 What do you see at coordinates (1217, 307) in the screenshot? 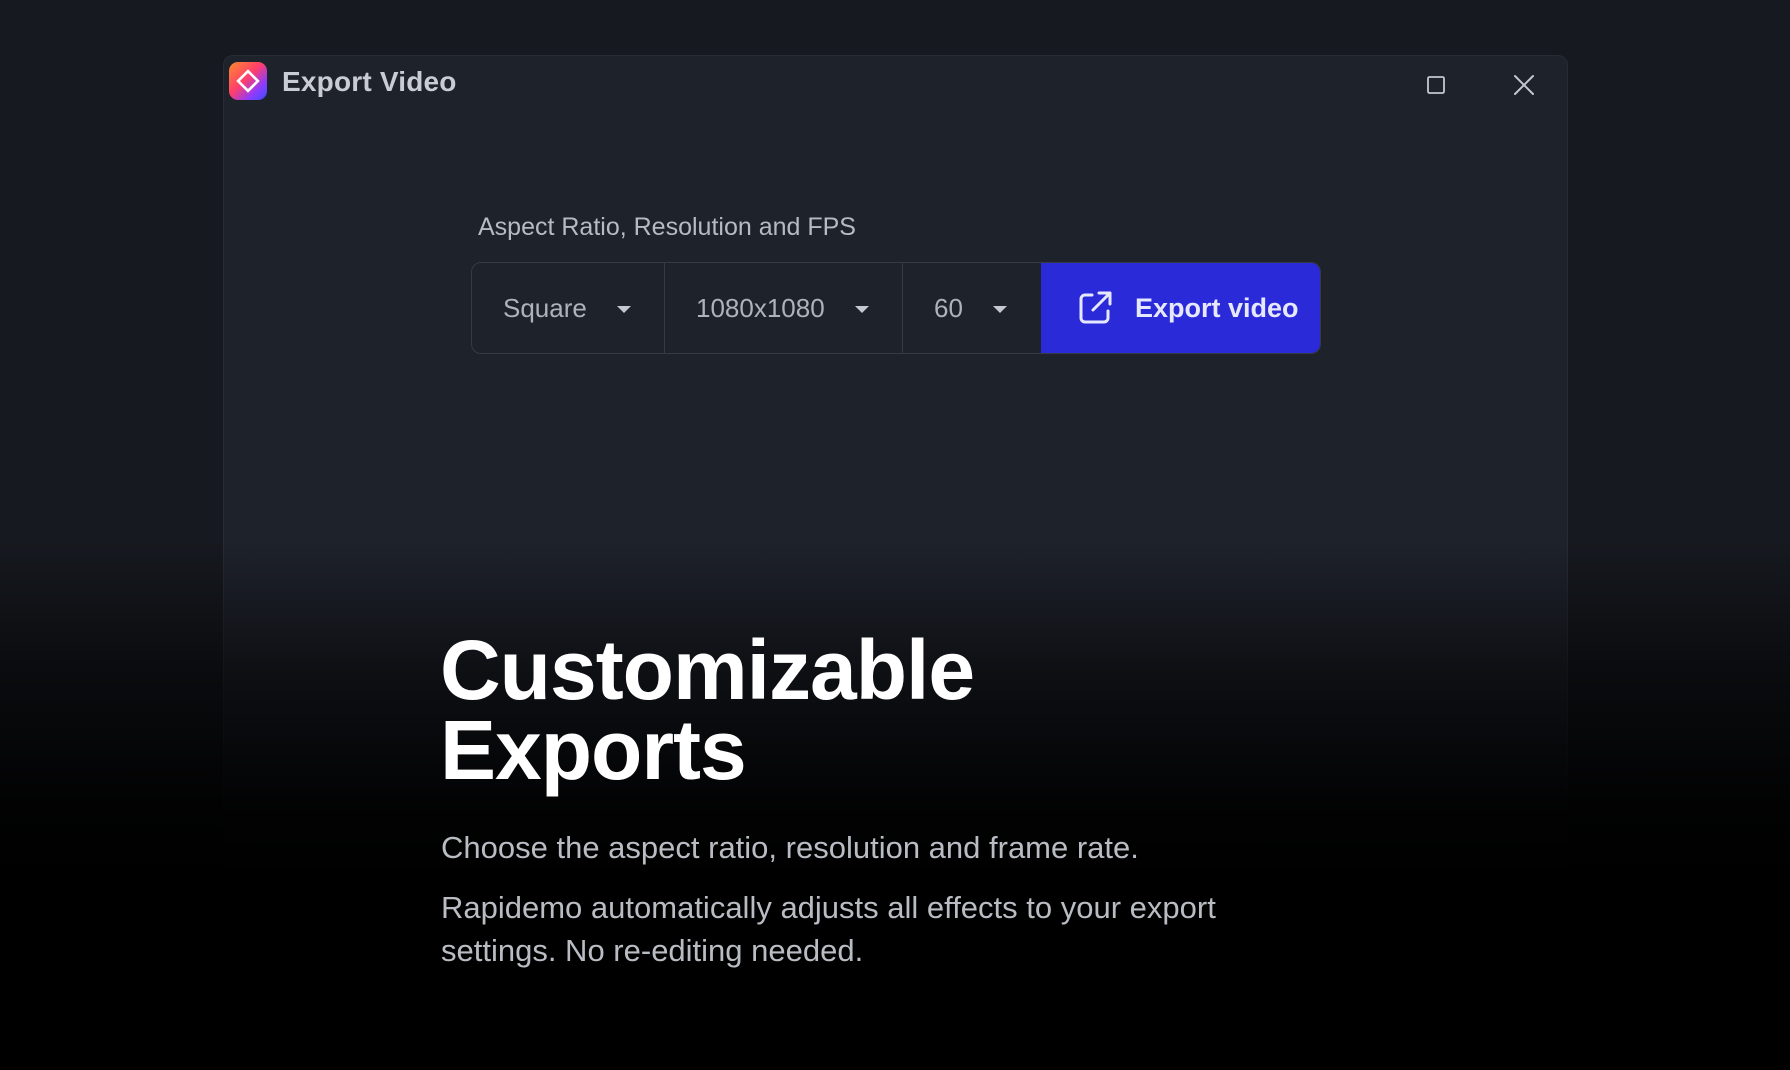
I see `export-video-button-label: Export video` at bounding box center [1217, 307].